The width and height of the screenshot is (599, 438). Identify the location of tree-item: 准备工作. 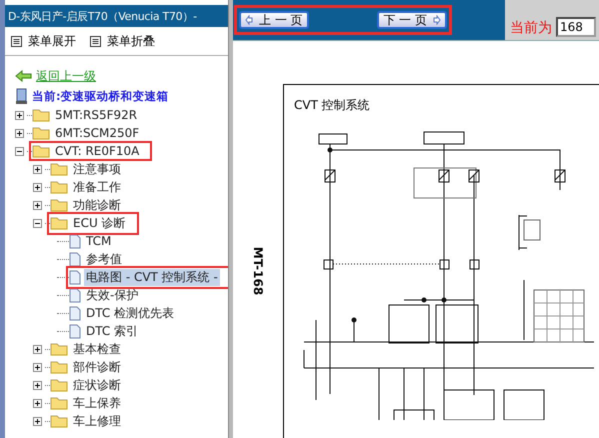
(97, 187).